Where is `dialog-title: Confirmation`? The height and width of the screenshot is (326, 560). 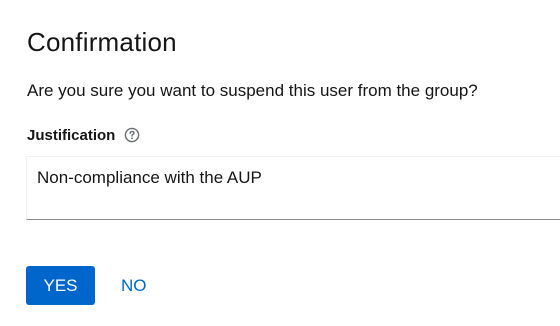 dialog-title: Confirmation is located at coordinates (102, 42).